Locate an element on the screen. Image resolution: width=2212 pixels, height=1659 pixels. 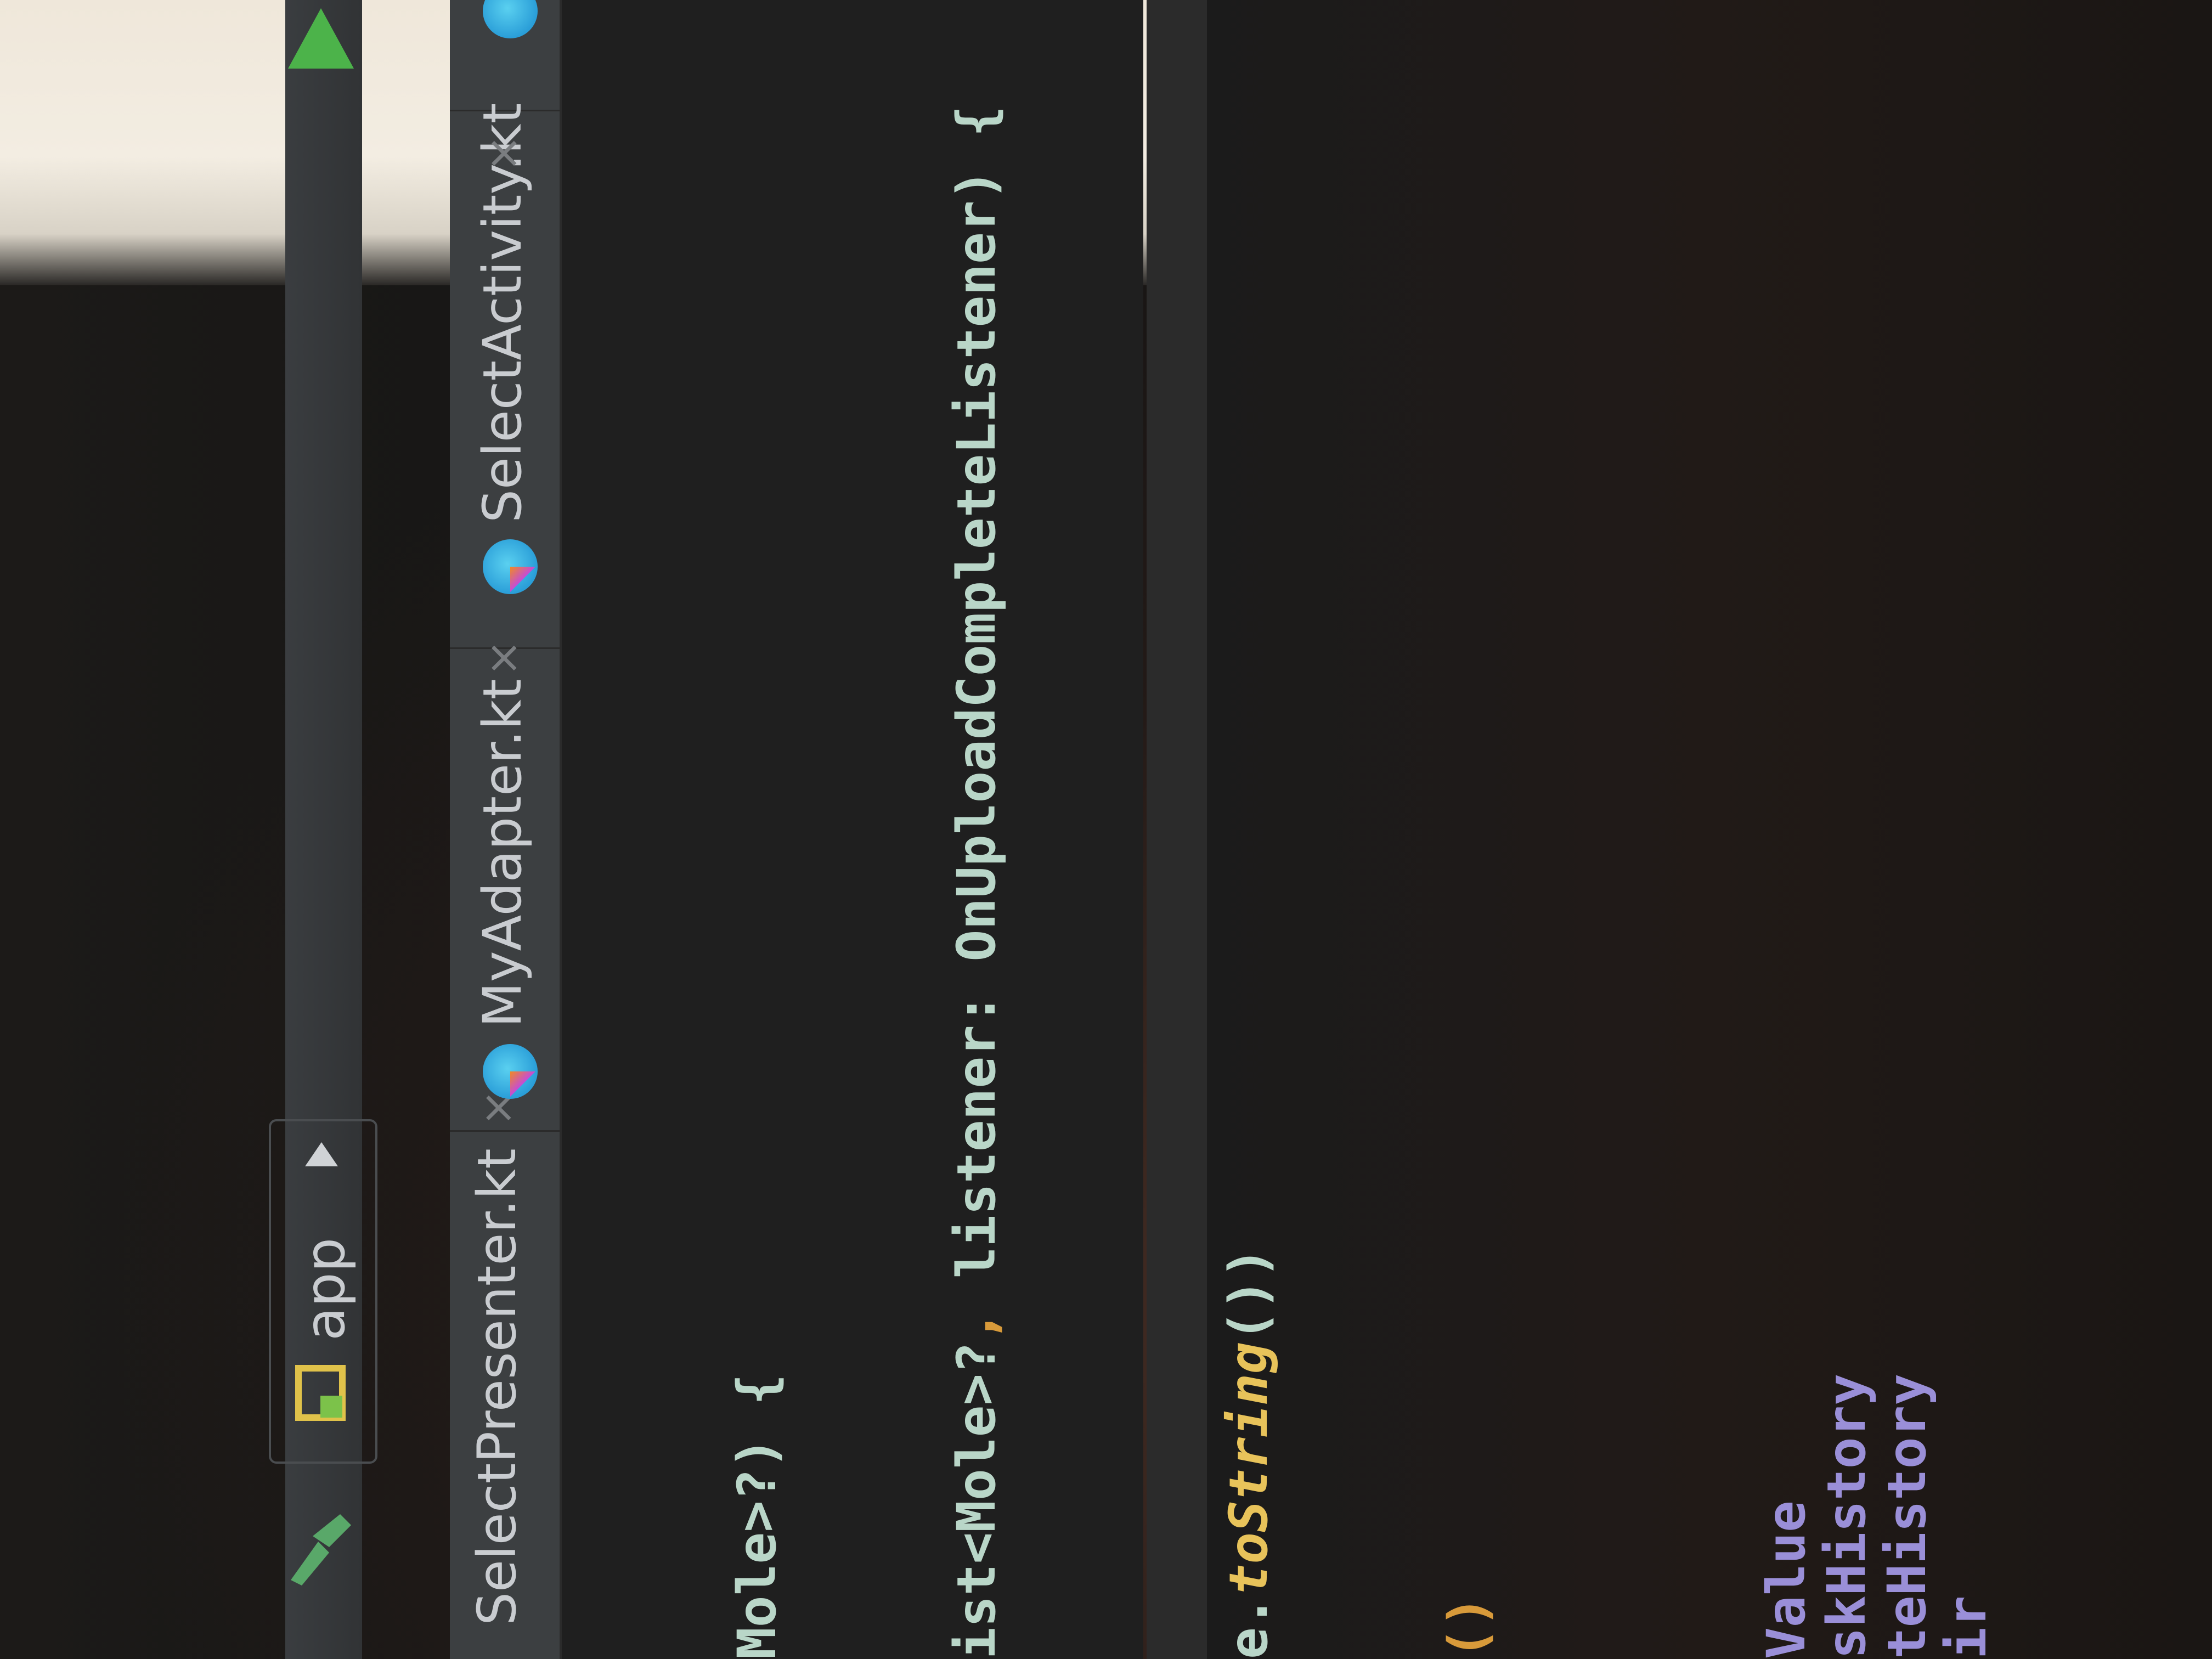
code-line: skHistory is located at coordinates (1847, 1516).